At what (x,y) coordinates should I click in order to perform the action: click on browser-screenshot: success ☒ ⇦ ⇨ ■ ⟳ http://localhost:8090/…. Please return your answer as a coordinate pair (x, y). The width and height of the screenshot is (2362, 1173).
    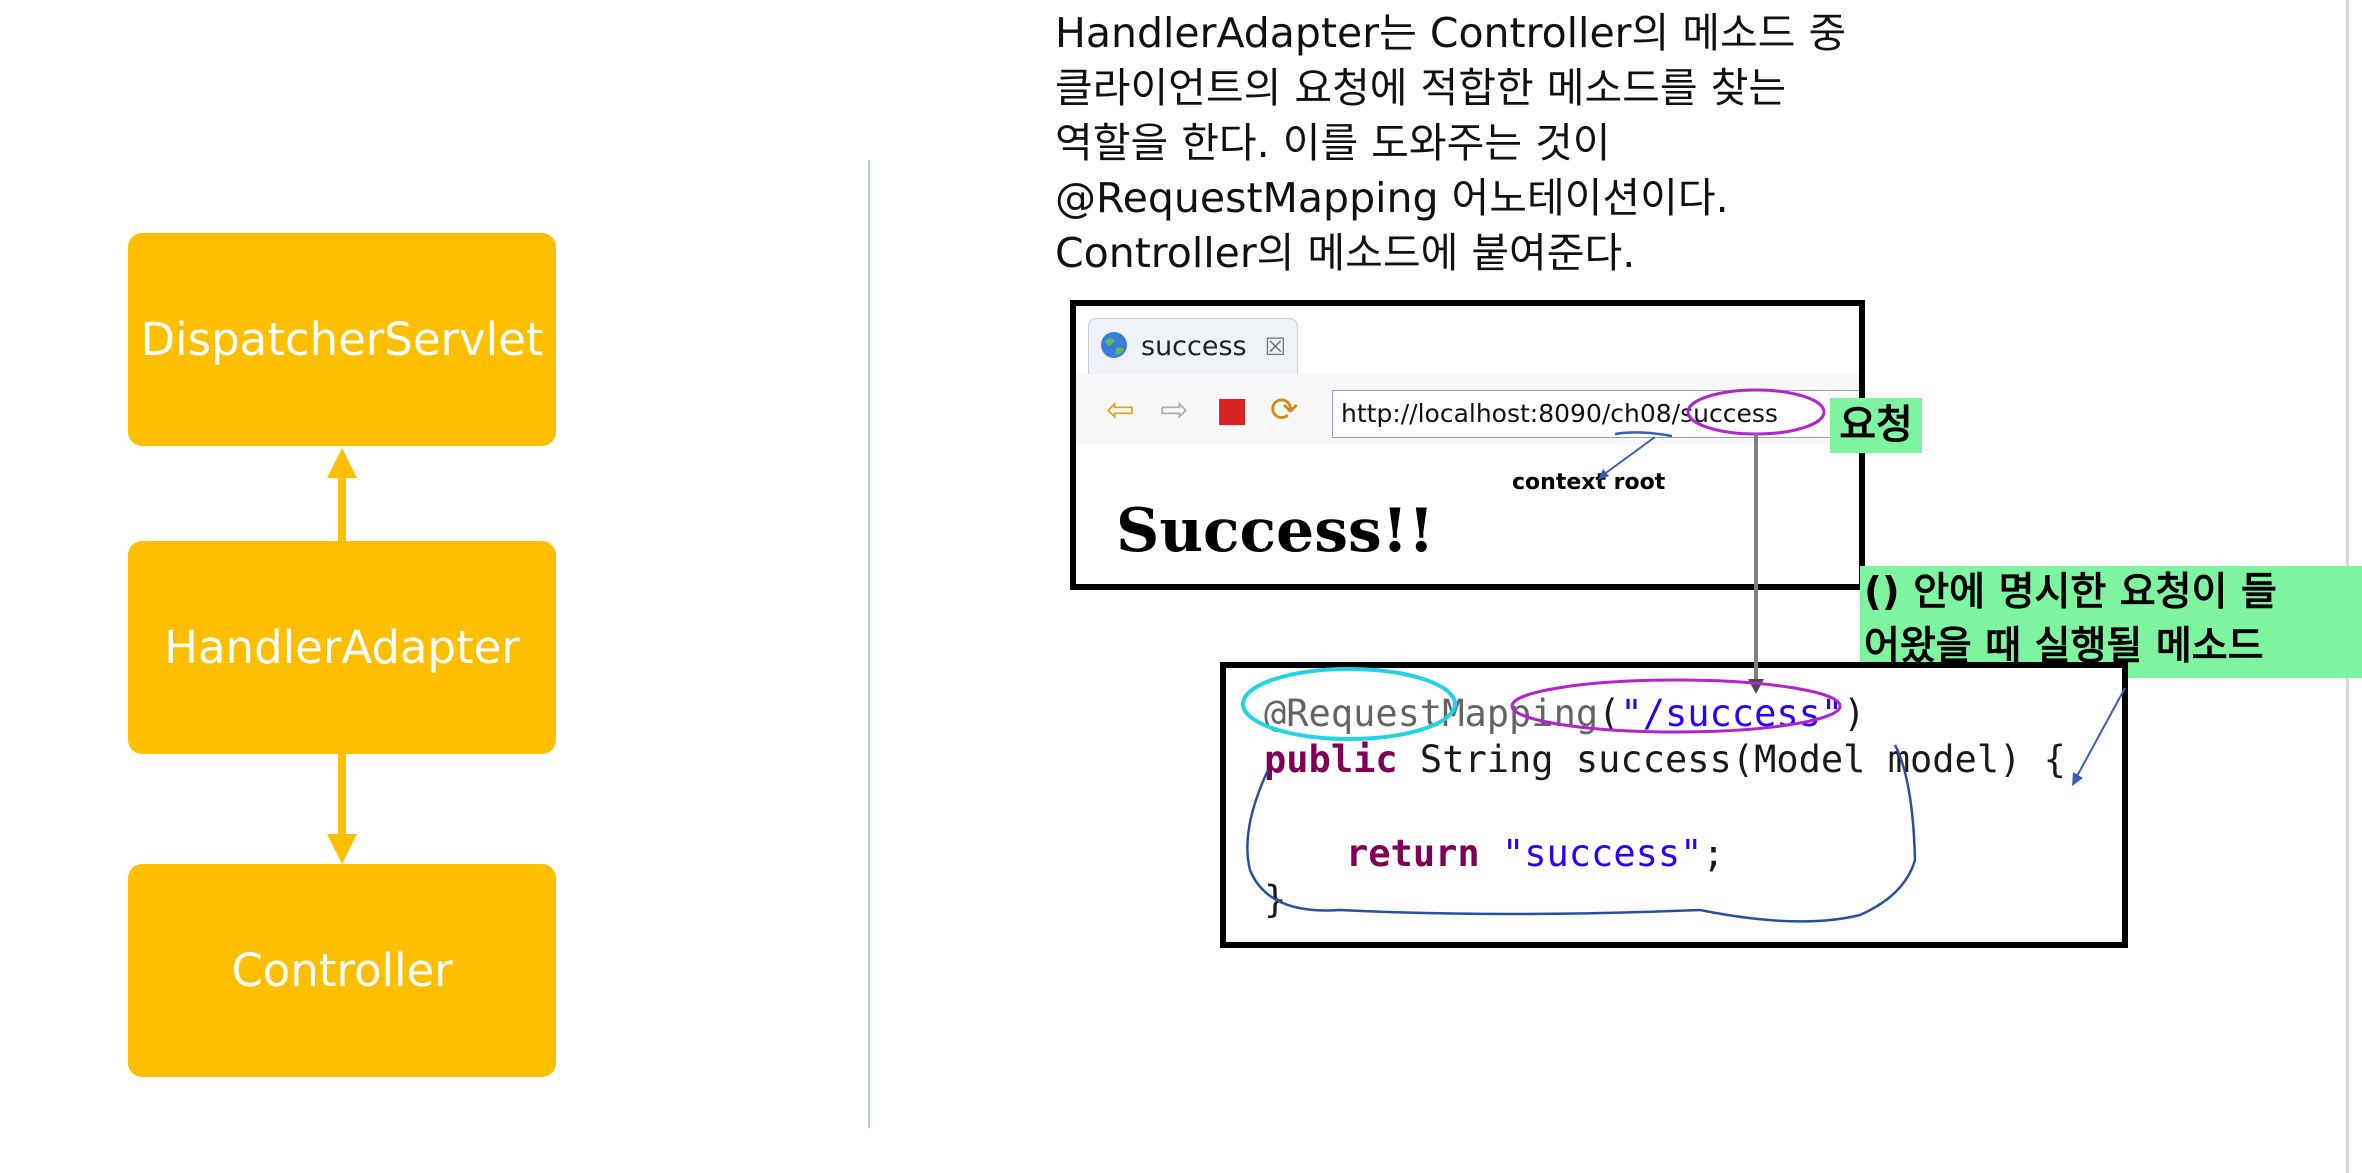
    Looking at the image, I should click on (1467, 445).